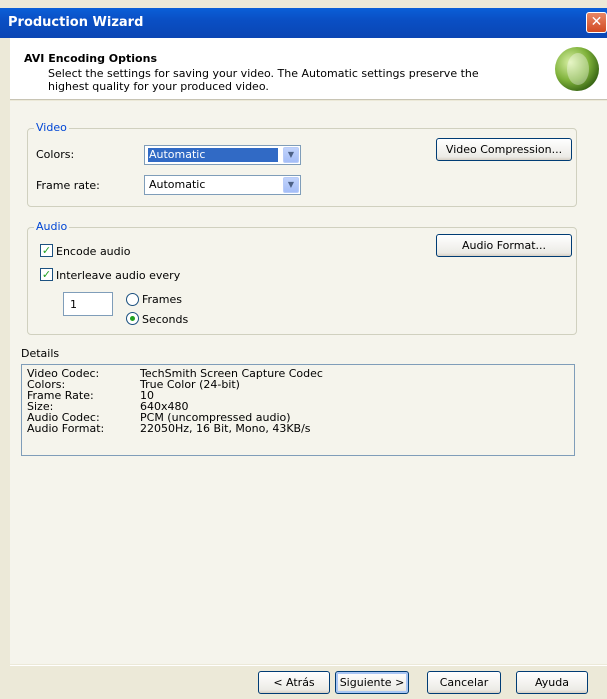 The width and height of the screenshot is (607, 699). Describe the element at coordinates (76, 22) in the screenshot. I see `window-title: Production Wizard` at that location.